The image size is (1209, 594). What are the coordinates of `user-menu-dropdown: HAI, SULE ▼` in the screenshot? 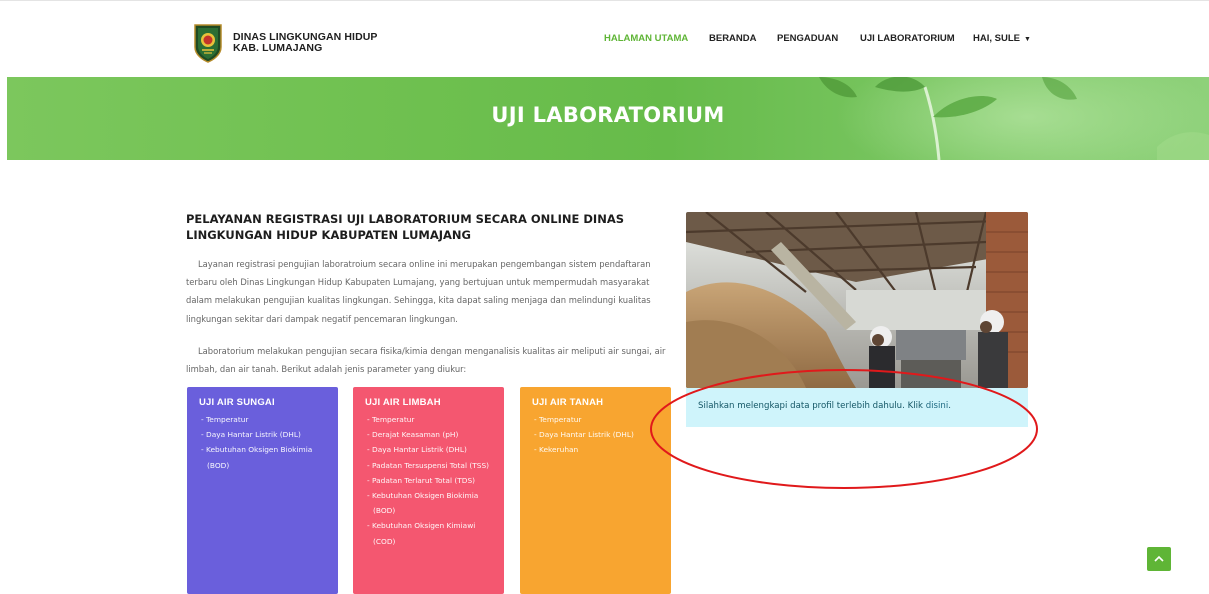 It's located at (1002, 38).